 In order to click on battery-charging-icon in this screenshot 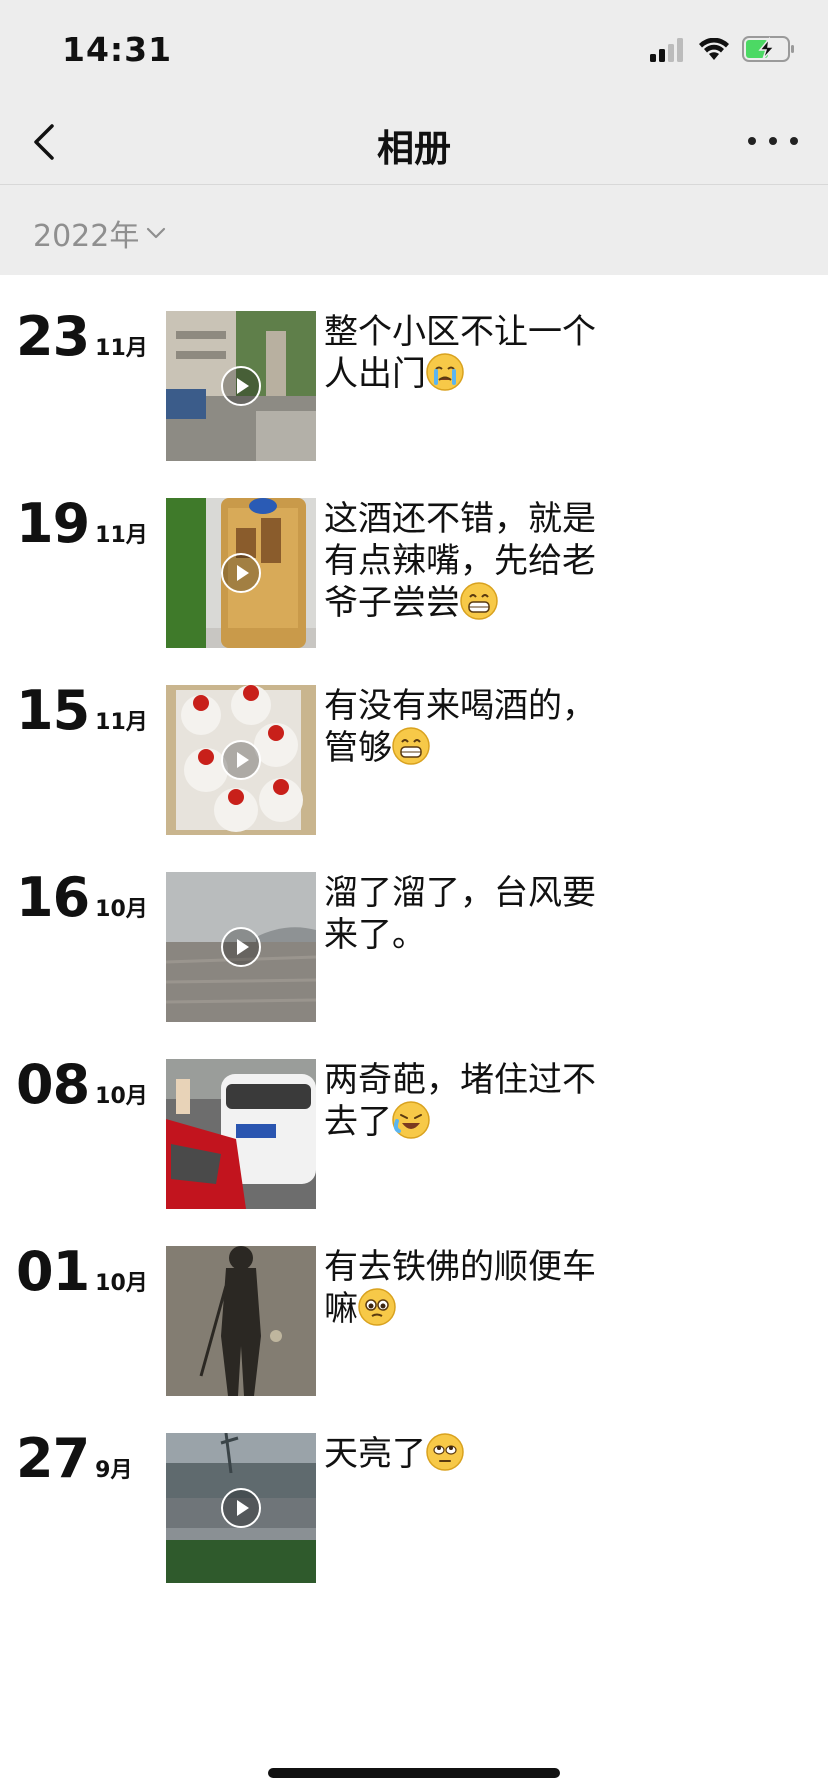, I will do `click(768, 49)`.